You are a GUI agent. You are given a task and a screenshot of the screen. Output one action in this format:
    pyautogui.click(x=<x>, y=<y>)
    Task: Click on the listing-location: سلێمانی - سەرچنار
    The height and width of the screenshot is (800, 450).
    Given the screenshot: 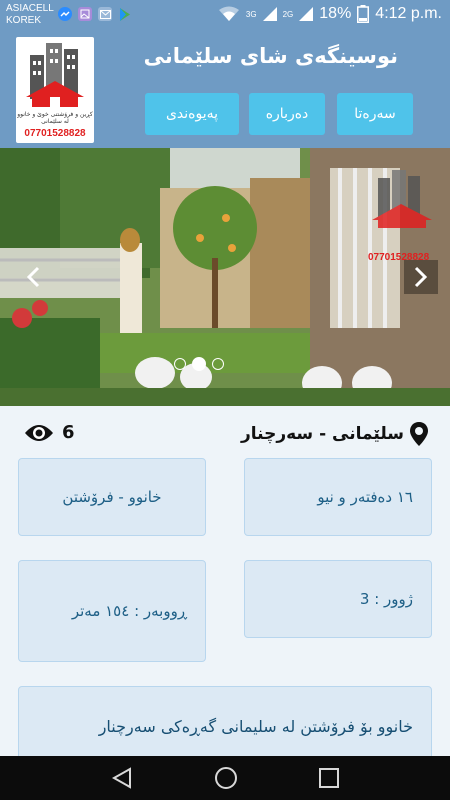 What is the action you would take?
    pyautogui.click(x=334, y=434)
    